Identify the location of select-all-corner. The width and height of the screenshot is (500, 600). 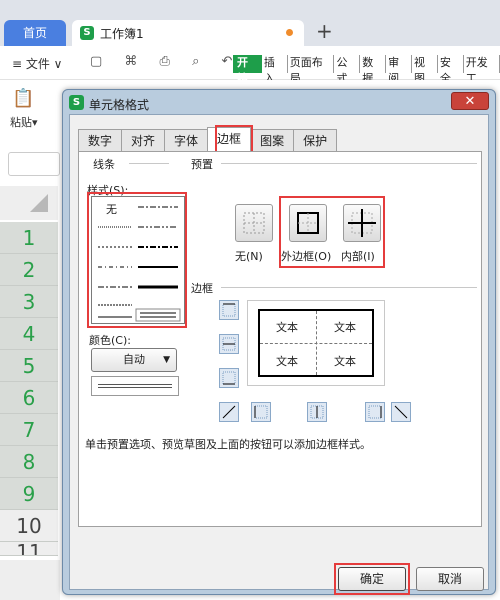
(29, 203).